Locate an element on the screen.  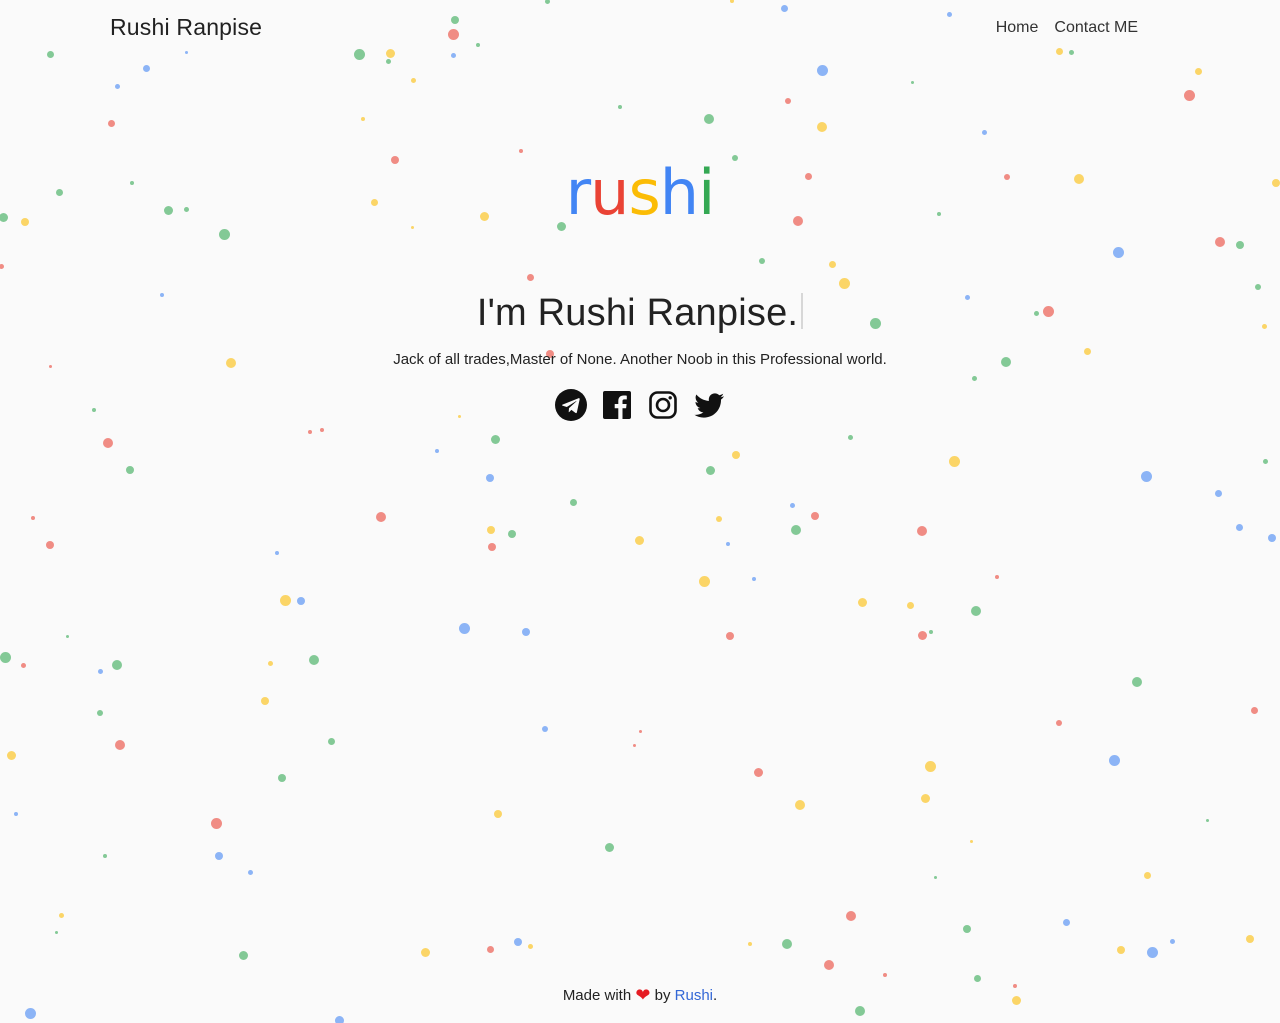
logo-letter: u is located at coordinates (609, 192).